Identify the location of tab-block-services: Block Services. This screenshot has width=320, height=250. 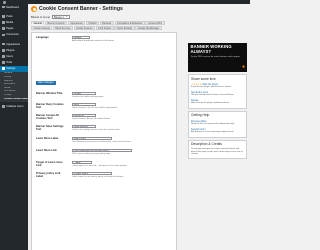
(63, 28).